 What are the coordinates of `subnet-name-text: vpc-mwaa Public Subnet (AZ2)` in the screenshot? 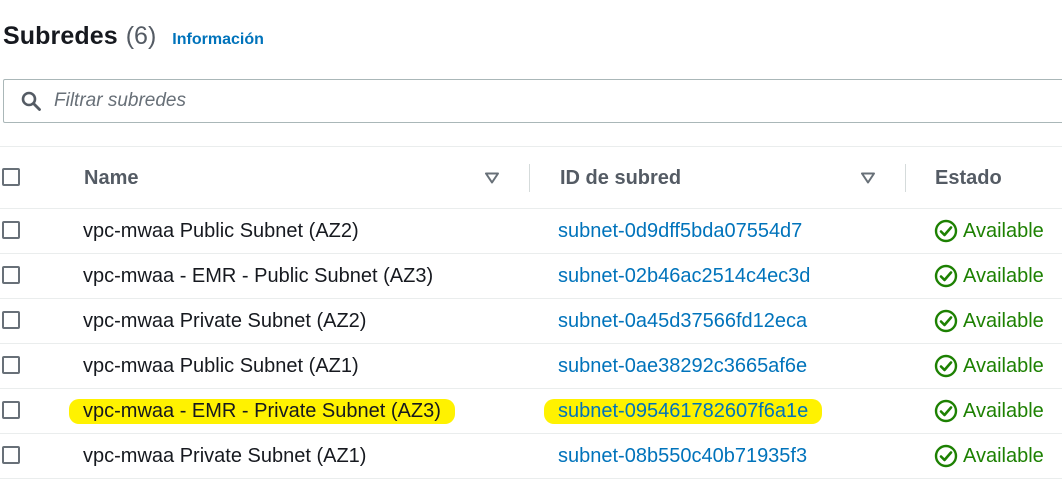 It's located at (221, 230).